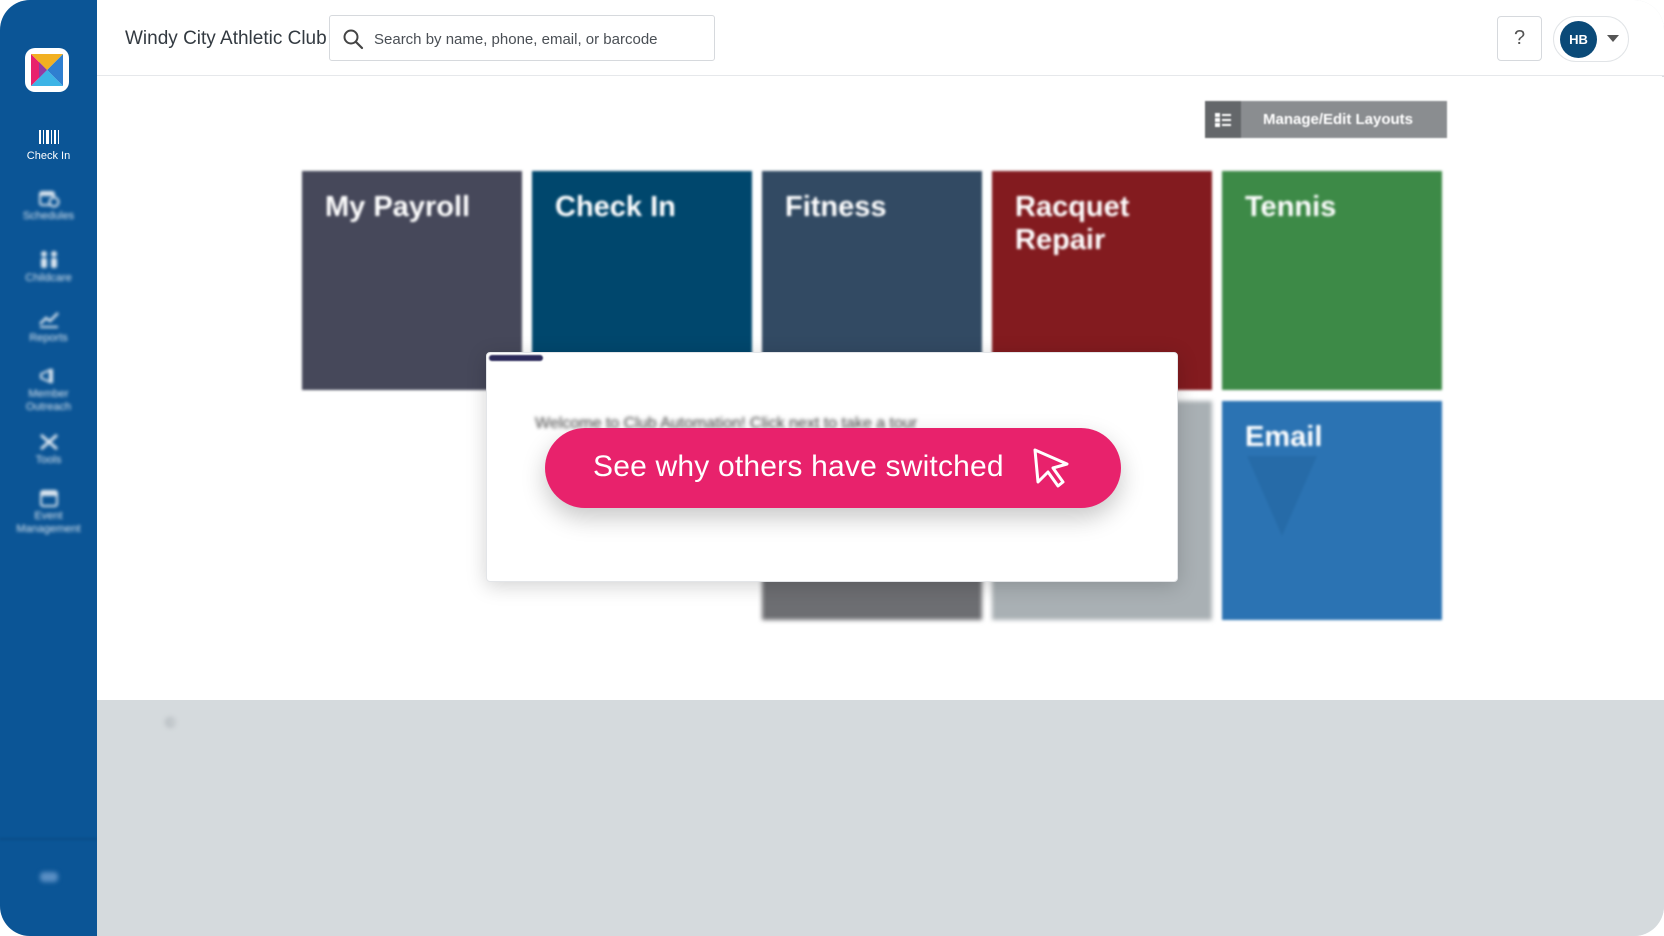 The image size is (1664, 936). I want to click on sidebar-item-label: Reports, so click(48, 338).